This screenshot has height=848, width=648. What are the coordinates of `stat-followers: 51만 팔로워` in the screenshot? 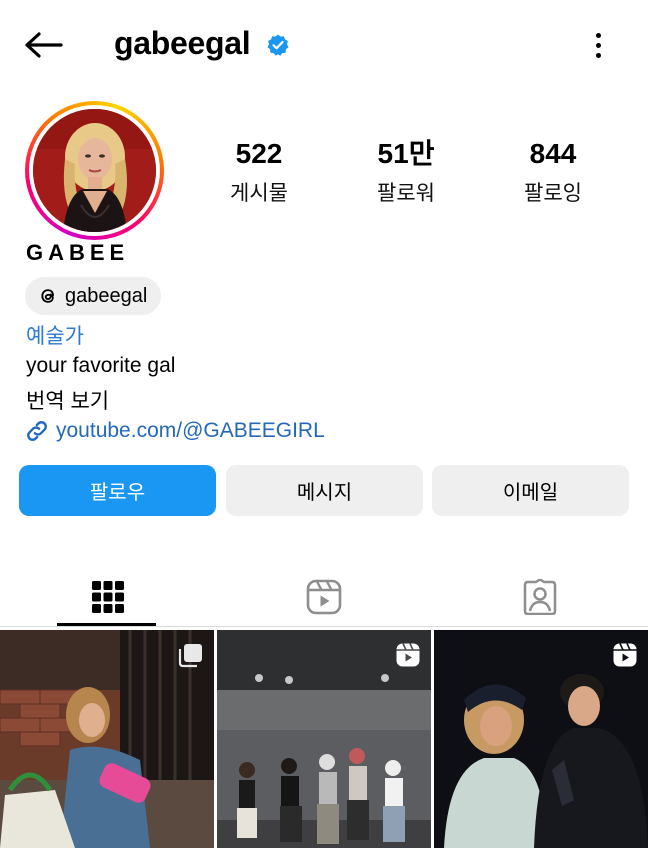 It's located at (406, 172).